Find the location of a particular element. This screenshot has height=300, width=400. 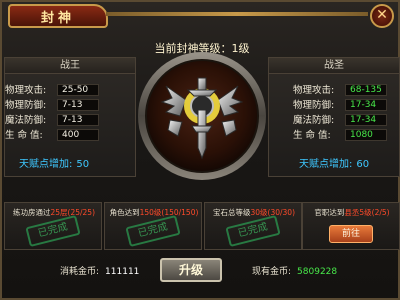

gold-owned-value: 5809228 is located at coordinates (317, 272).